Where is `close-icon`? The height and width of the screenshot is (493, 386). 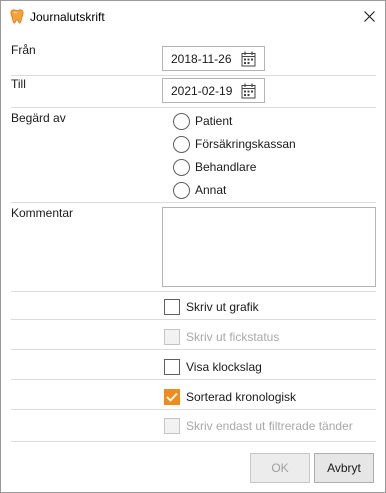 close-icon is located at coordinates (369, 16).